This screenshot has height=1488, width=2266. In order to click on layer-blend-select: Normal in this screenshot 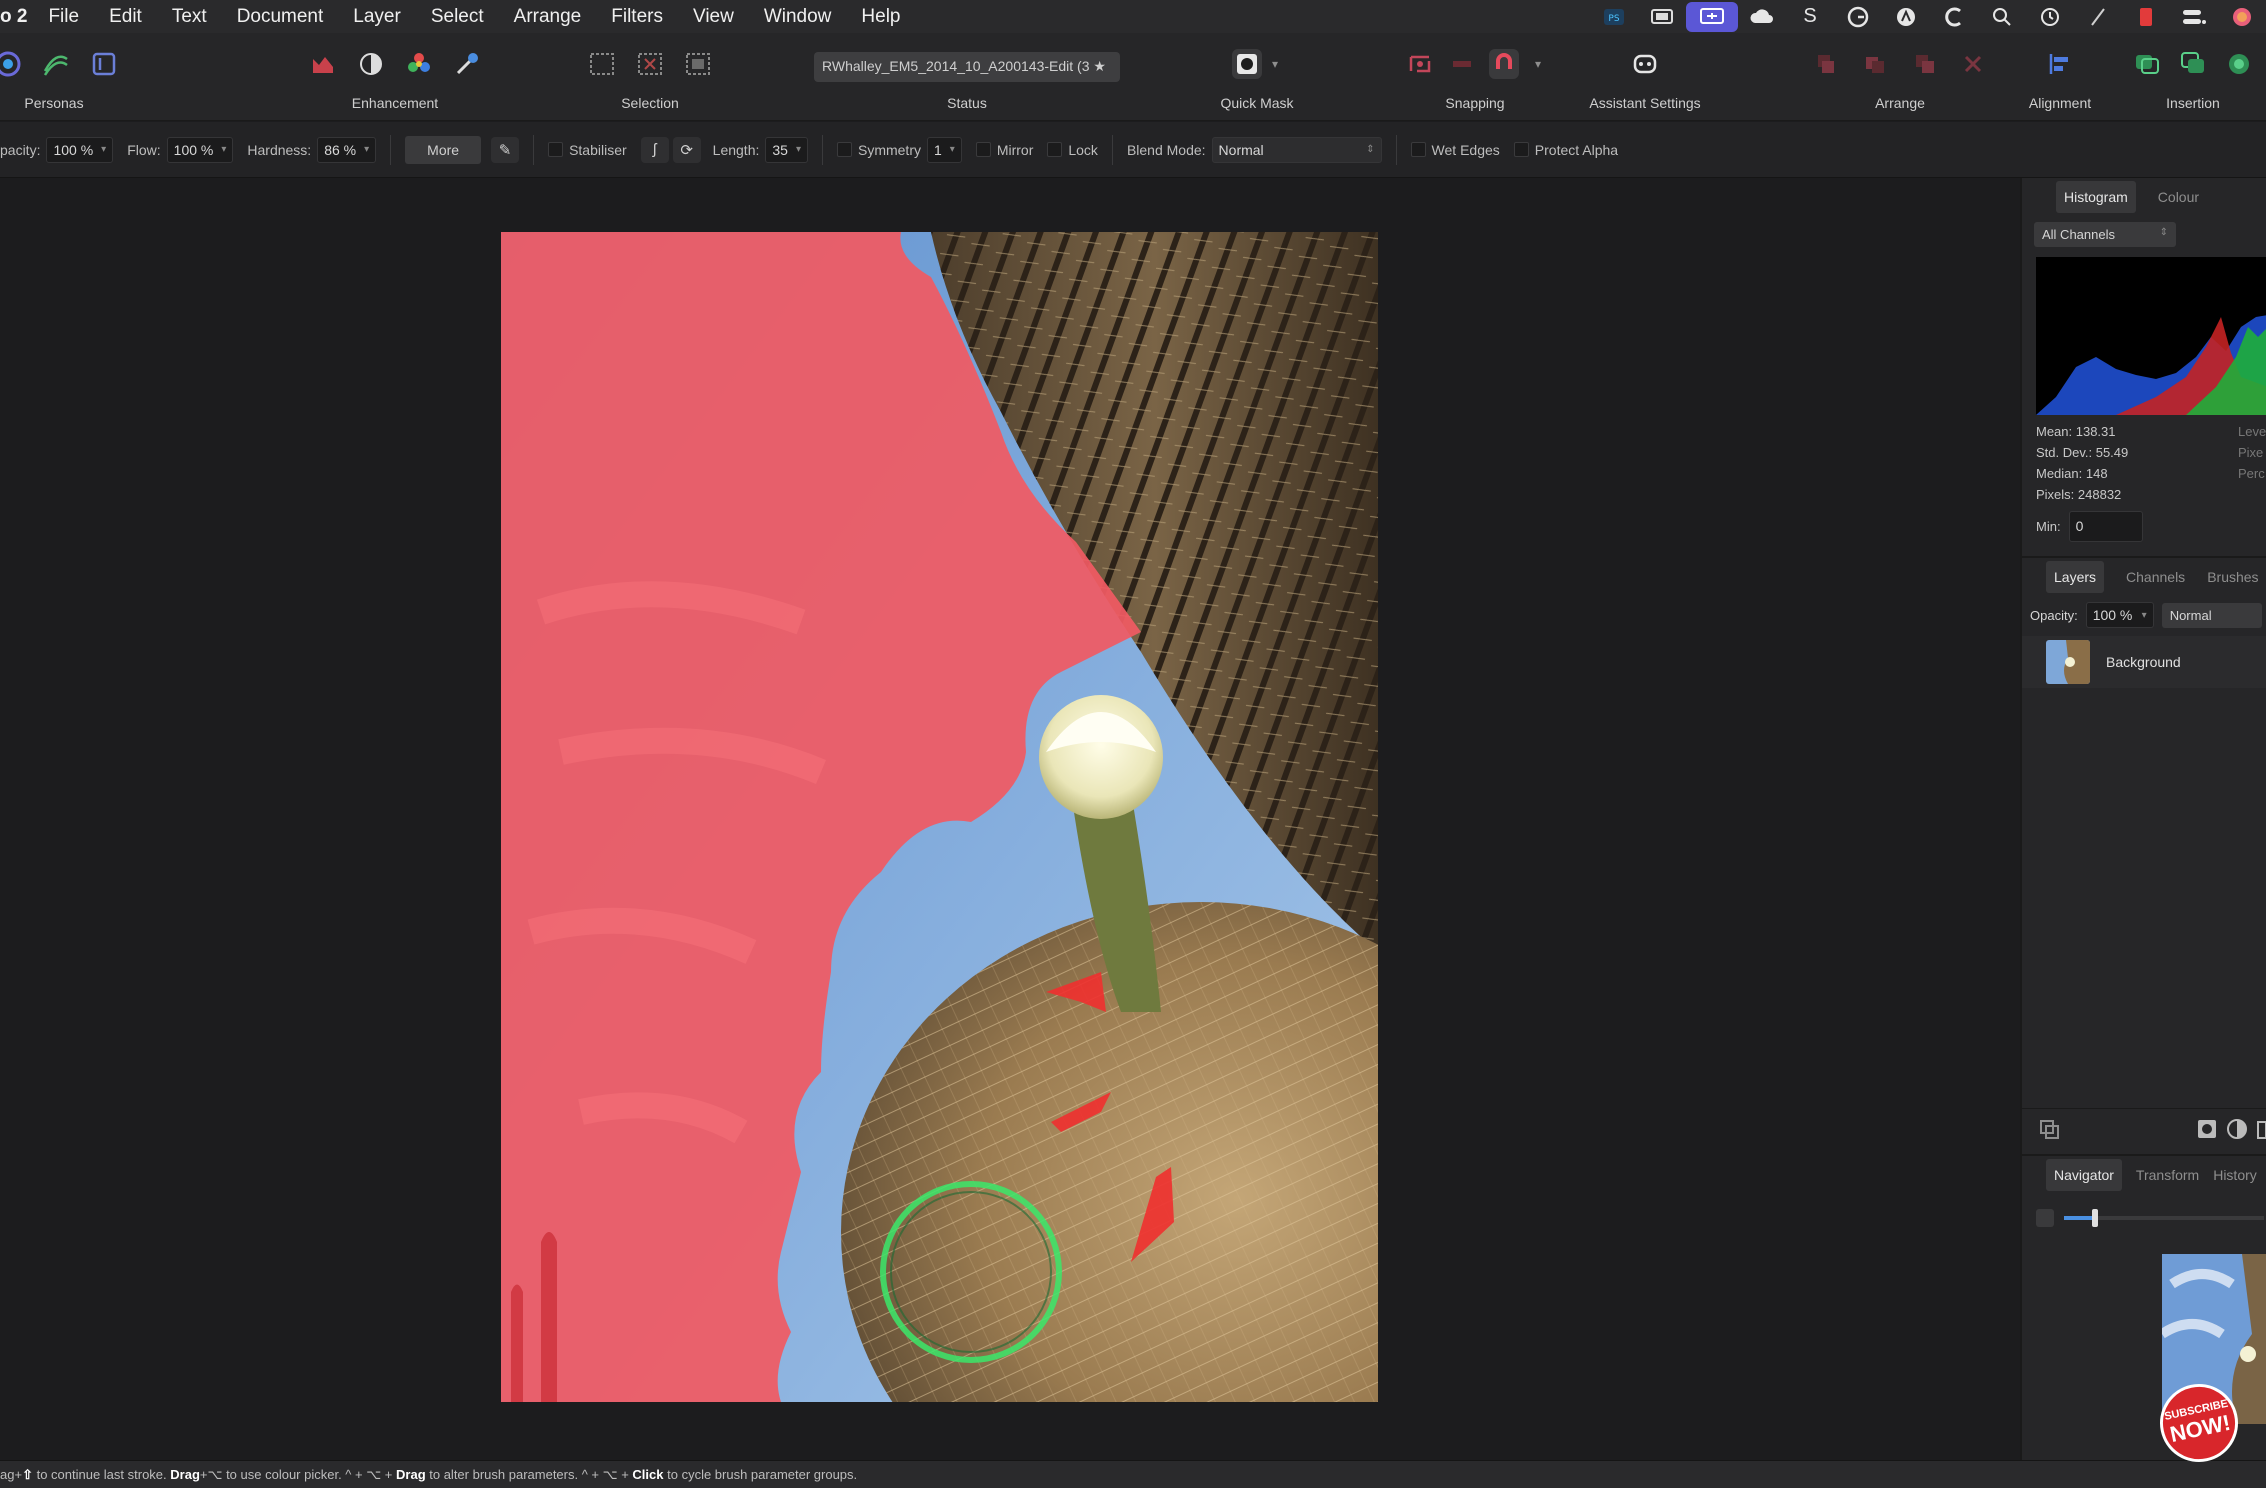, I will do `click(2211, 615)`.